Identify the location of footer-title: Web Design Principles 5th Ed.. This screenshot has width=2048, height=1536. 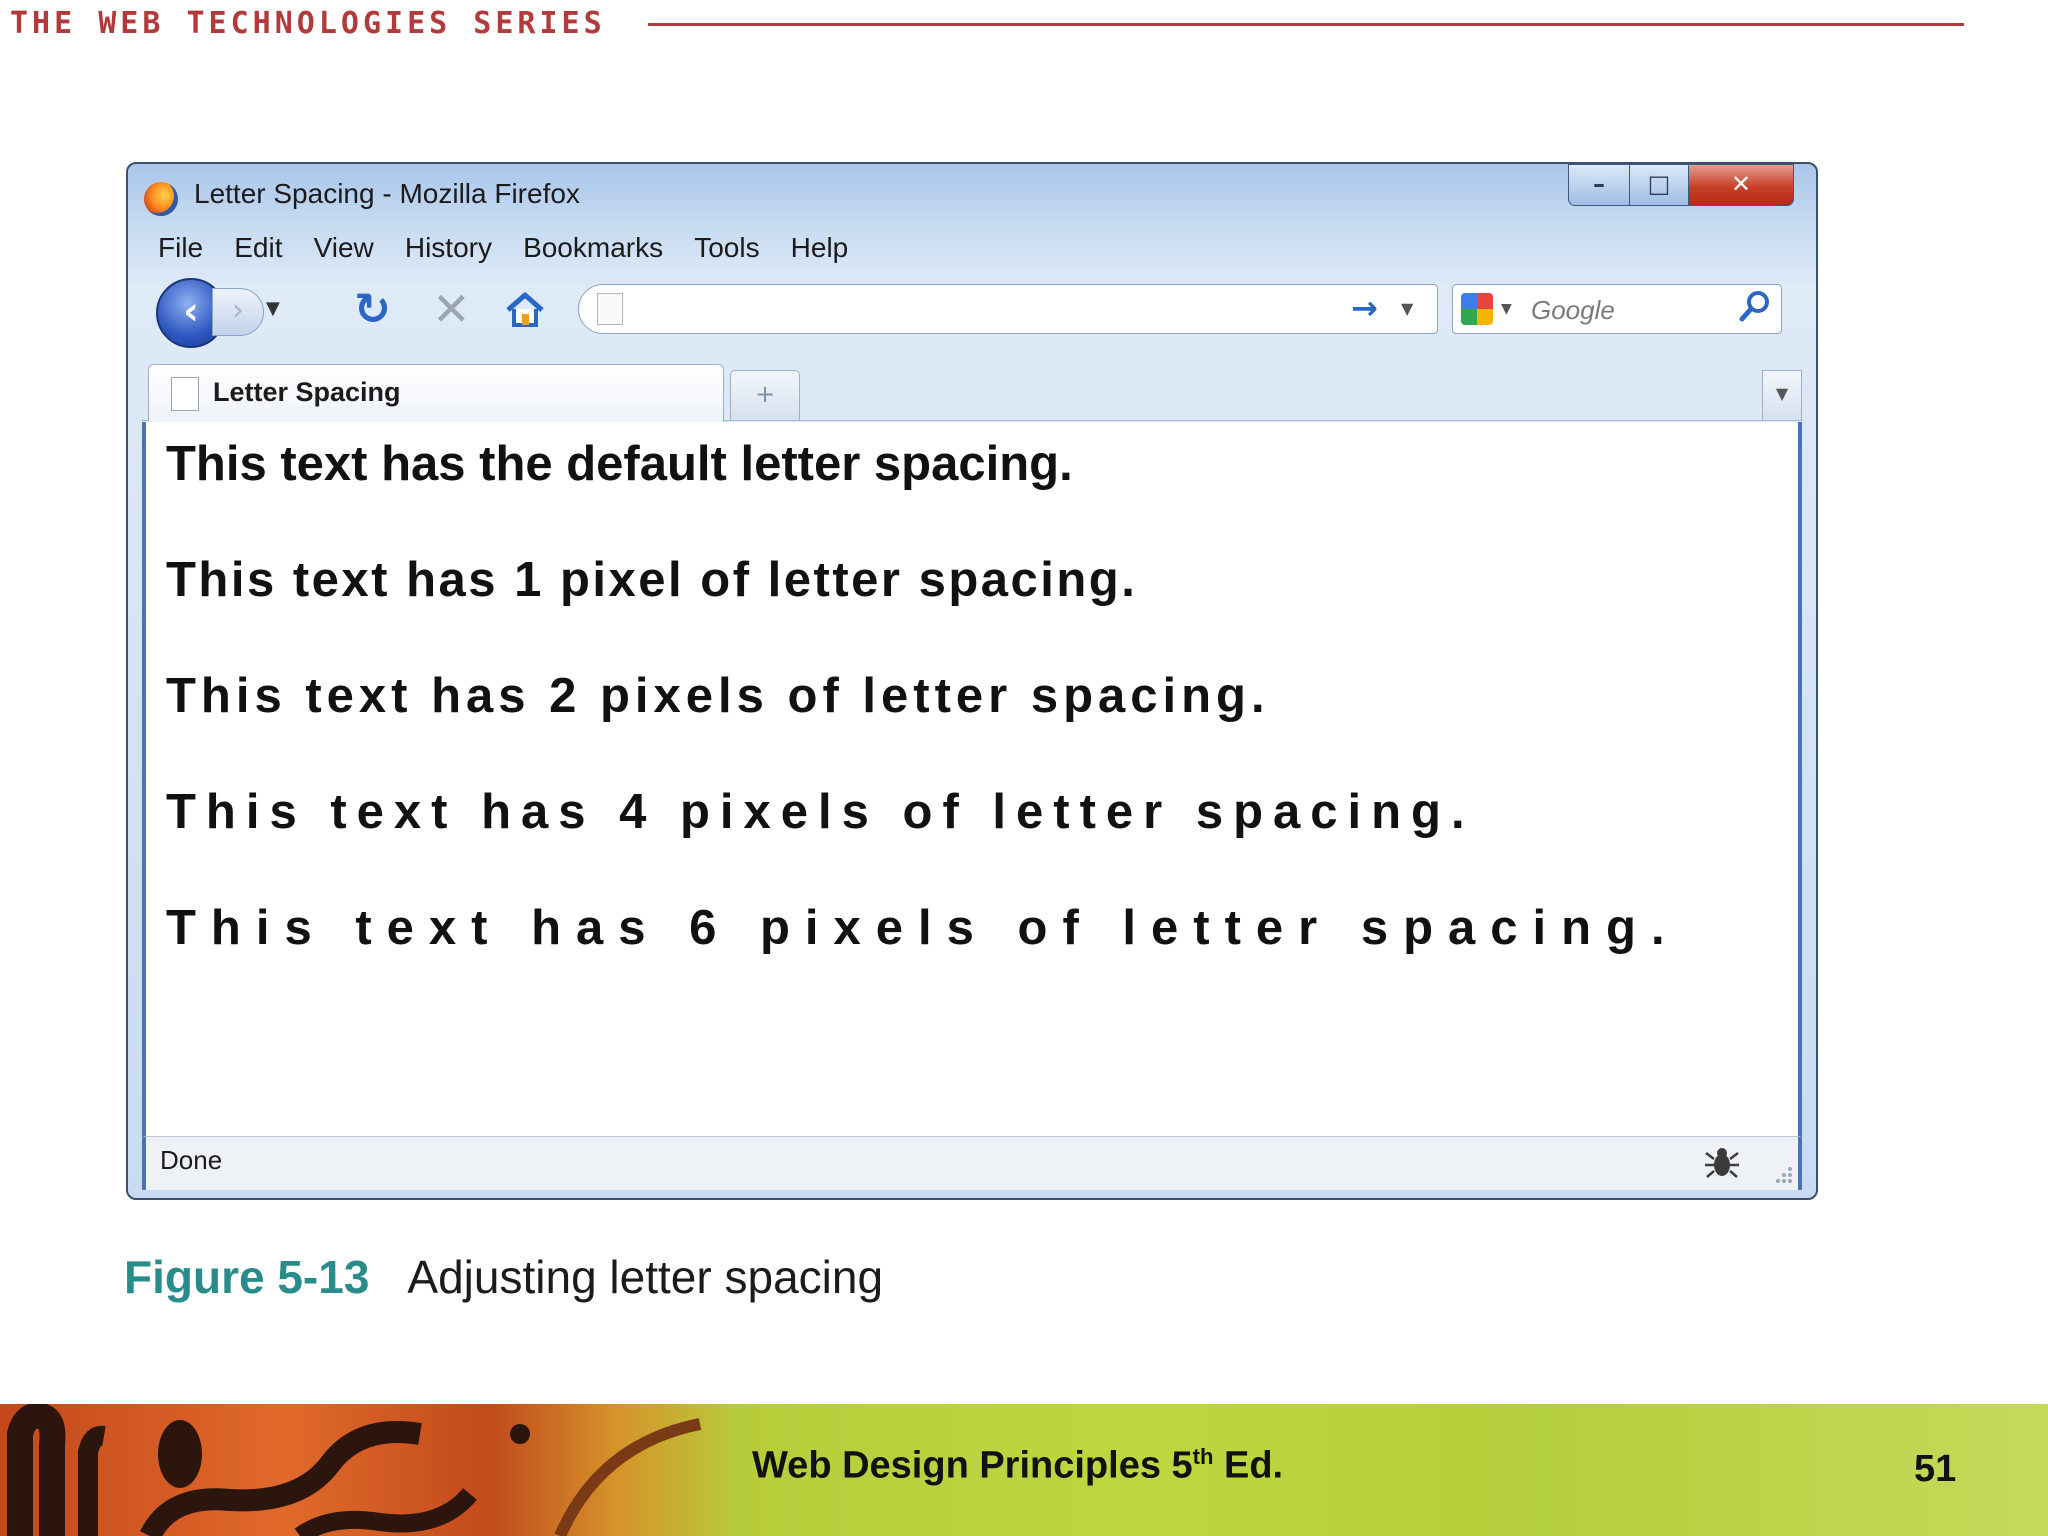
(1018, 1465).